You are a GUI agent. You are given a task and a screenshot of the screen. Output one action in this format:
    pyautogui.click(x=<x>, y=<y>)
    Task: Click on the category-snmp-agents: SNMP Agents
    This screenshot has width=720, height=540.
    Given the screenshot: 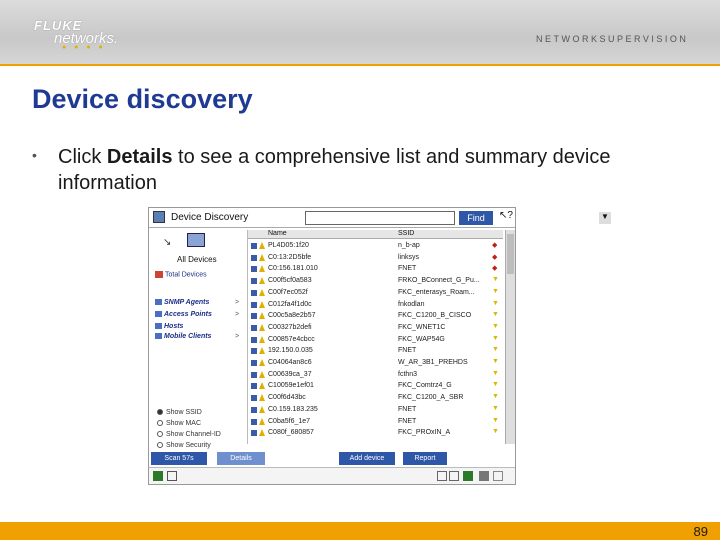 What is the action you would take?
    pyautogui.click(x=182, y=302)
    